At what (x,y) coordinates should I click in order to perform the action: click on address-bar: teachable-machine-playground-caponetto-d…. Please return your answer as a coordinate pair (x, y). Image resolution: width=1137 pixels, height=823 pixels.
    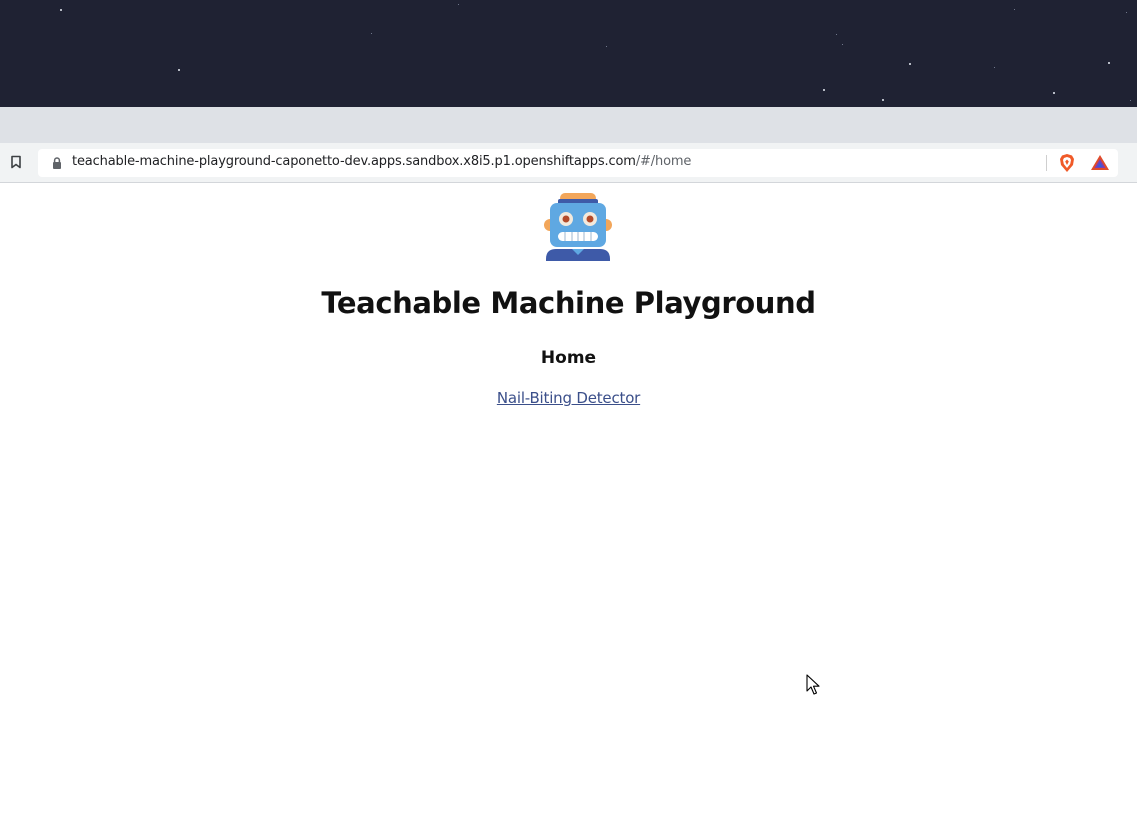
    Looking at the image, I should click on (578, 163).